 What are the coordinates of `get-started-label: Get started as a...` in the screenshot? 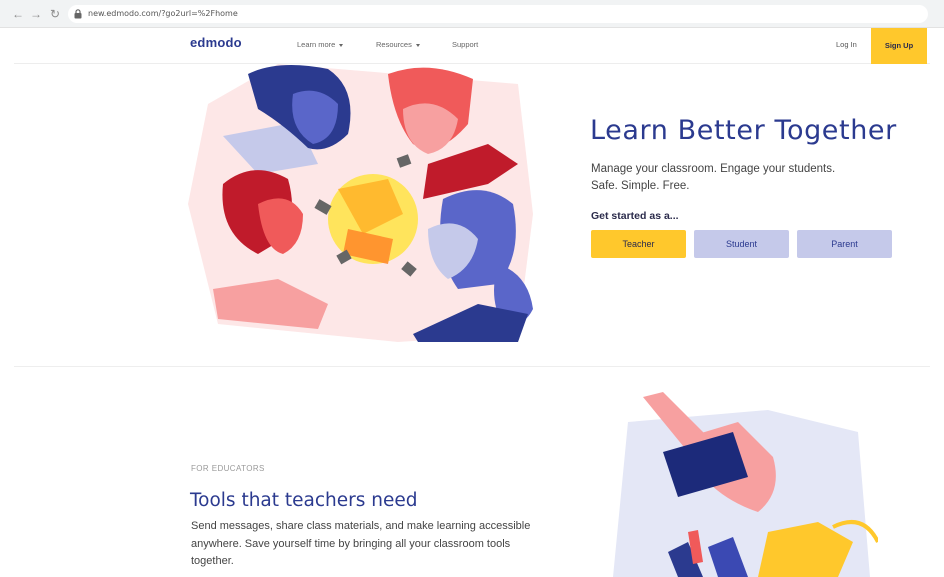 It's located at (635, 216).